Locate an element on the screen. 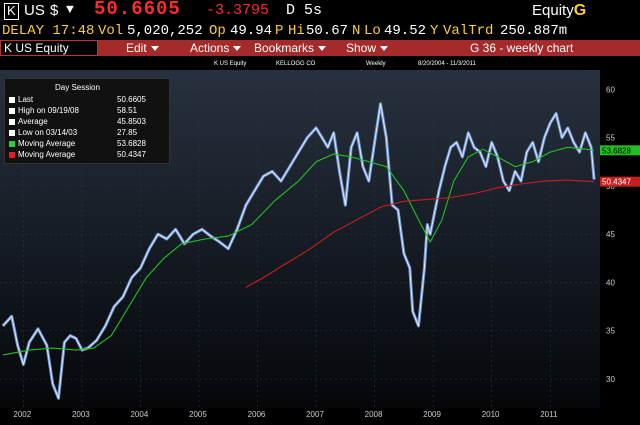 This screenshot has height=425, width=640. x-tick-label: 2008 is located at coordinates (374, 414).